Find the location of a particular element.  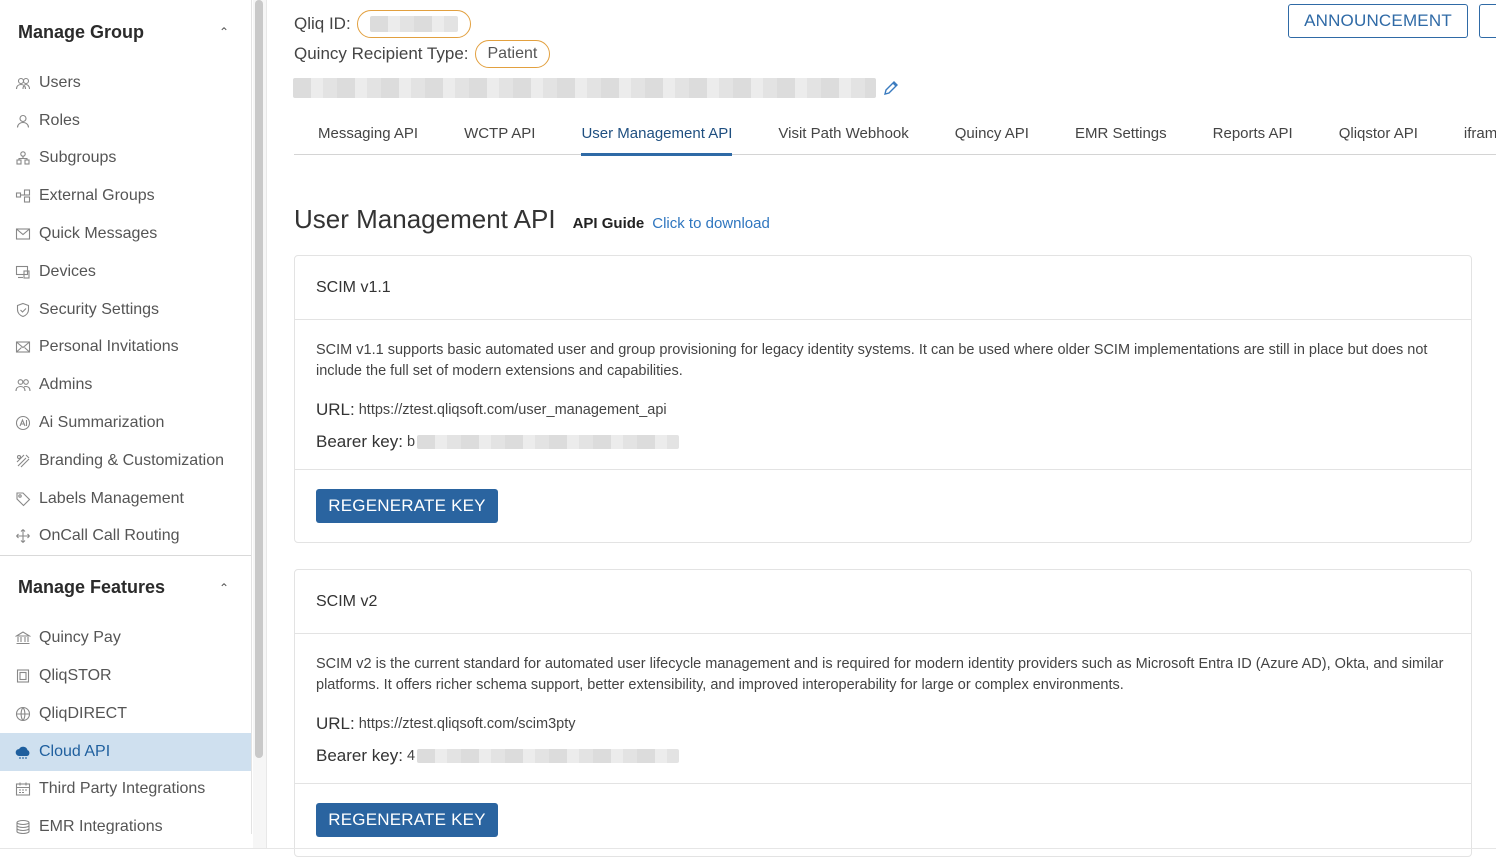

routing-icon is located at coordinates (22, 536).